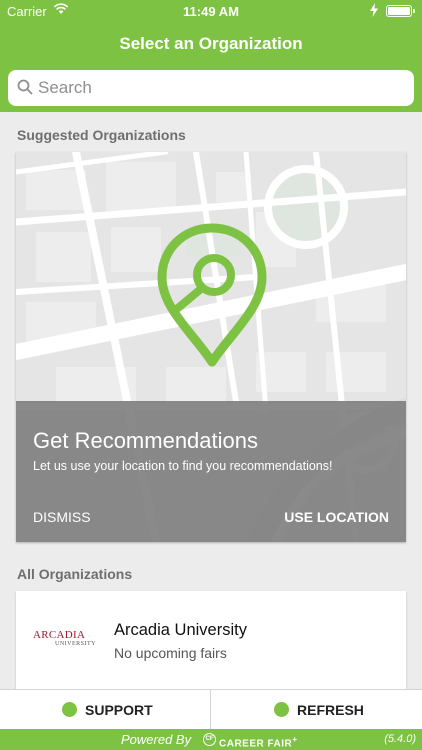  Describe the element at coordinates (374, 10) in the screenshot. I see `charging-icon` at that location.